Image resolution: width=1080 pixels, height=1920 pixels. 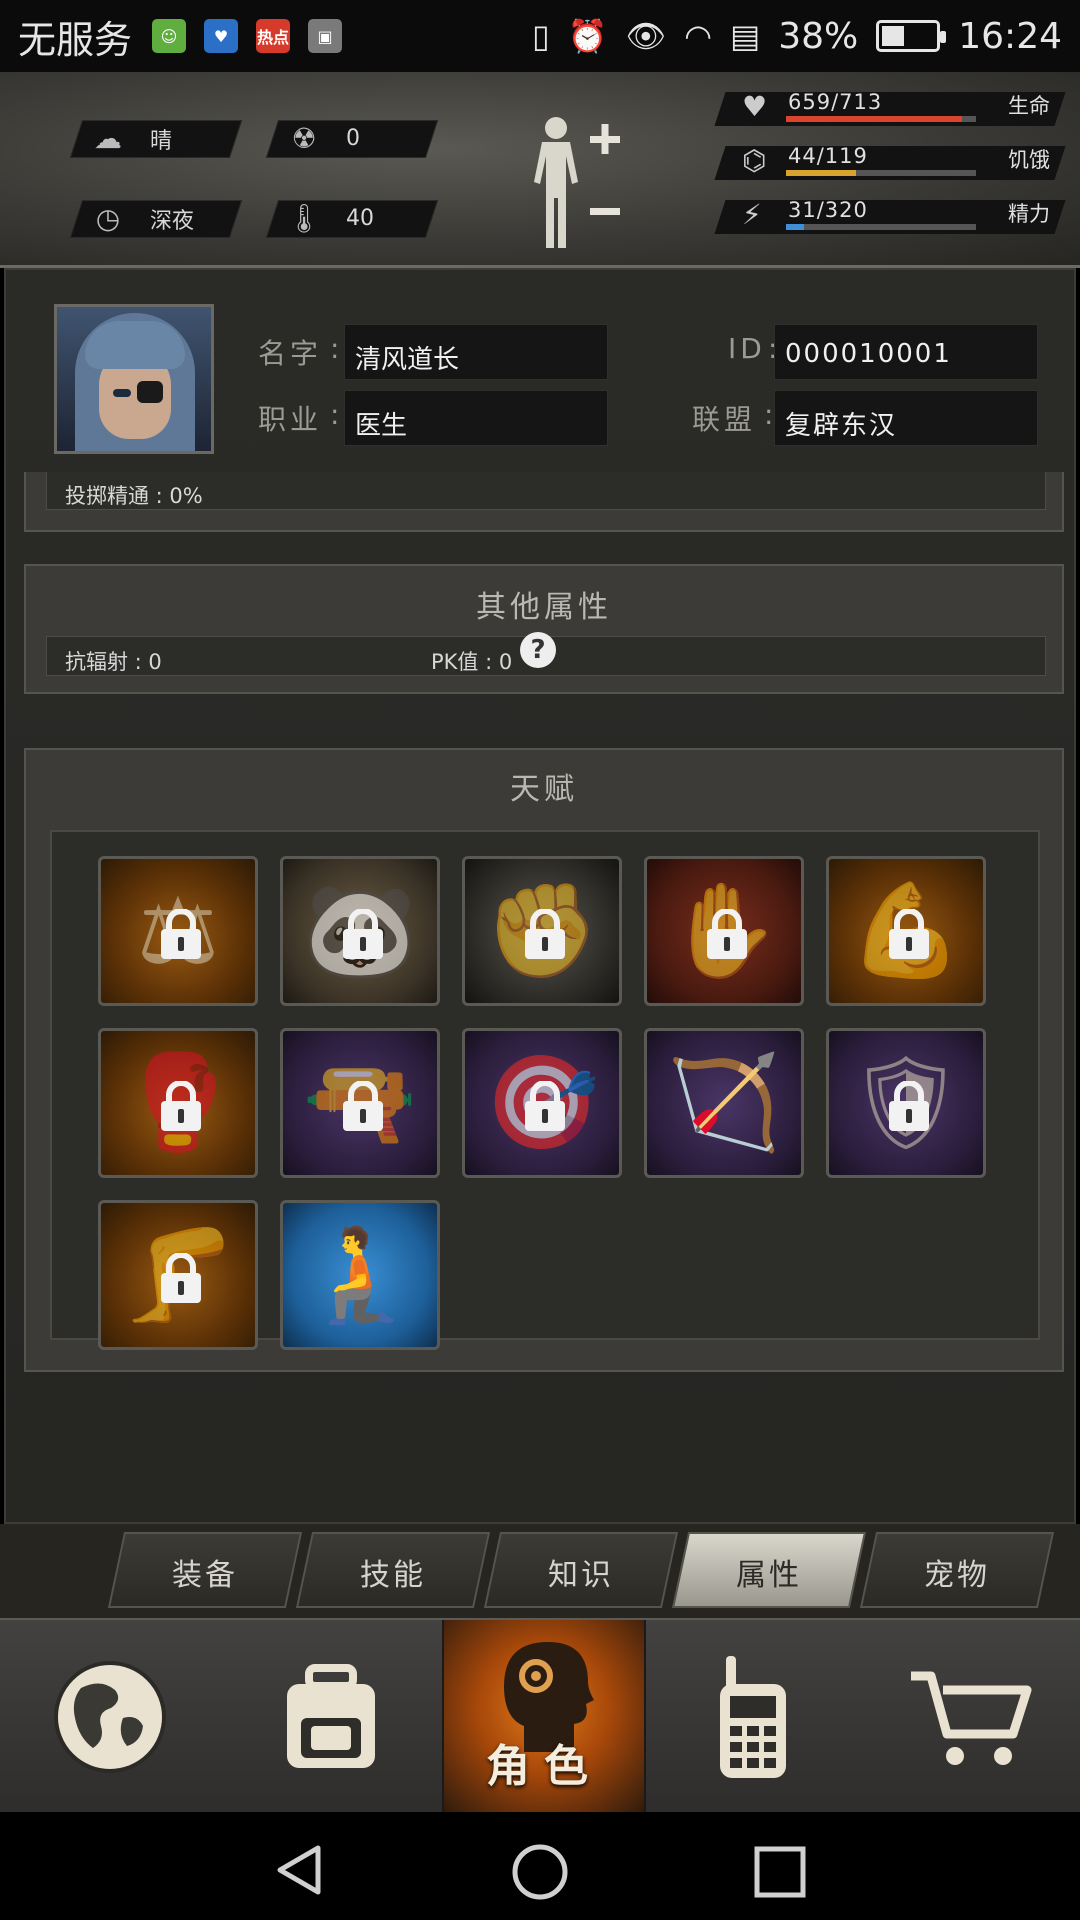 I want to click on job-field: 医生, so click(x=476, y=418).